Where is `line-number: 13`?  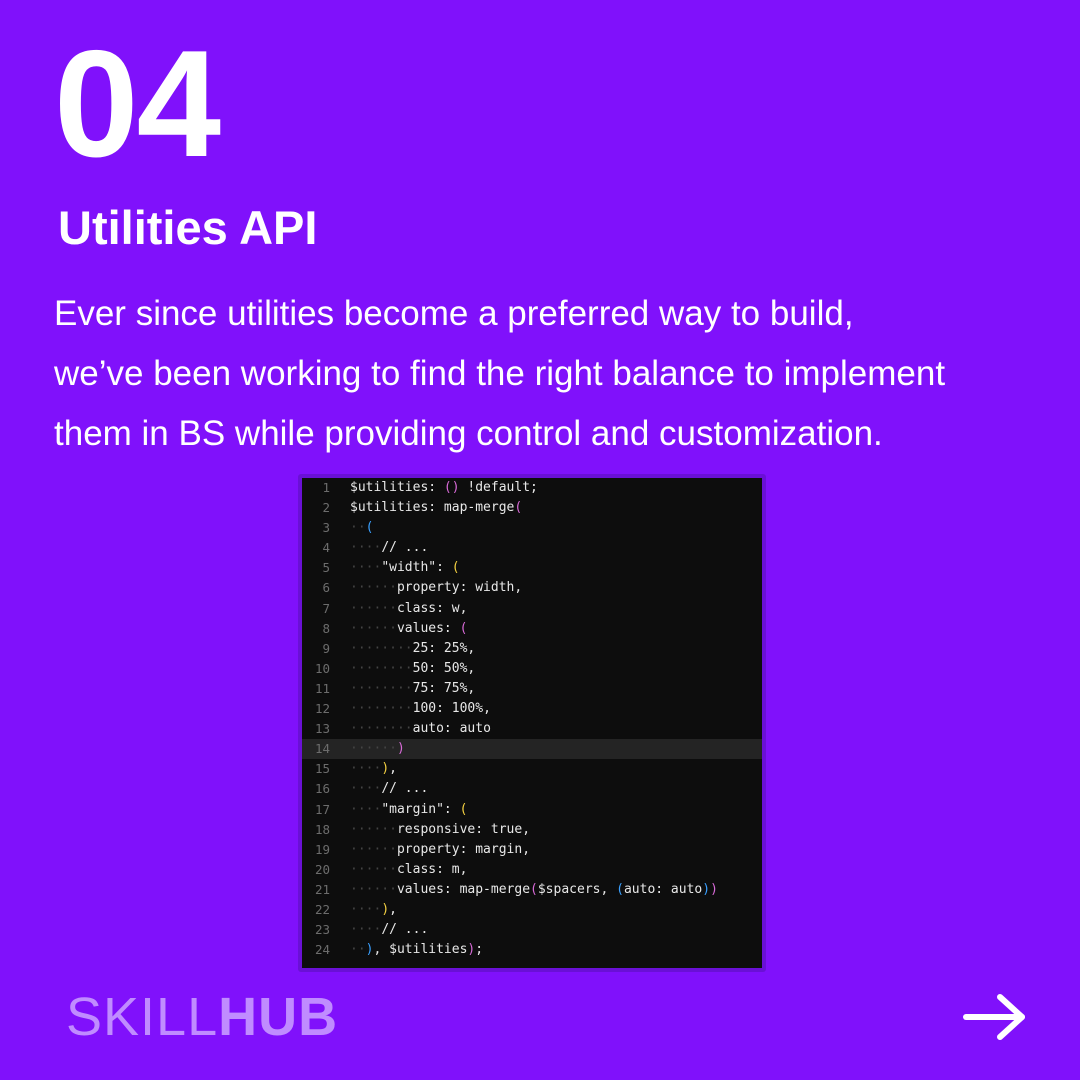 line-number: 13 is located at coordinates (322, 729).